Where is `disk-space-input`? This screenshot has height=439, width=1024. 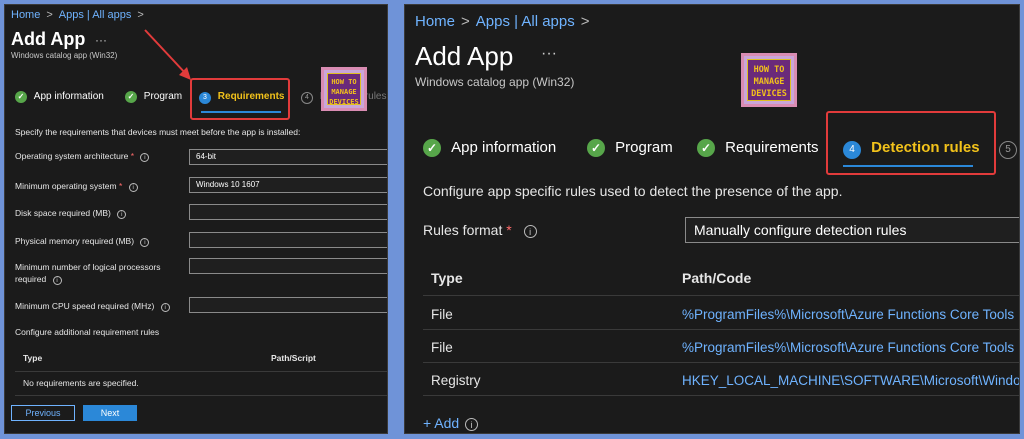 disk-space-input is located at coordinates (288, 212).